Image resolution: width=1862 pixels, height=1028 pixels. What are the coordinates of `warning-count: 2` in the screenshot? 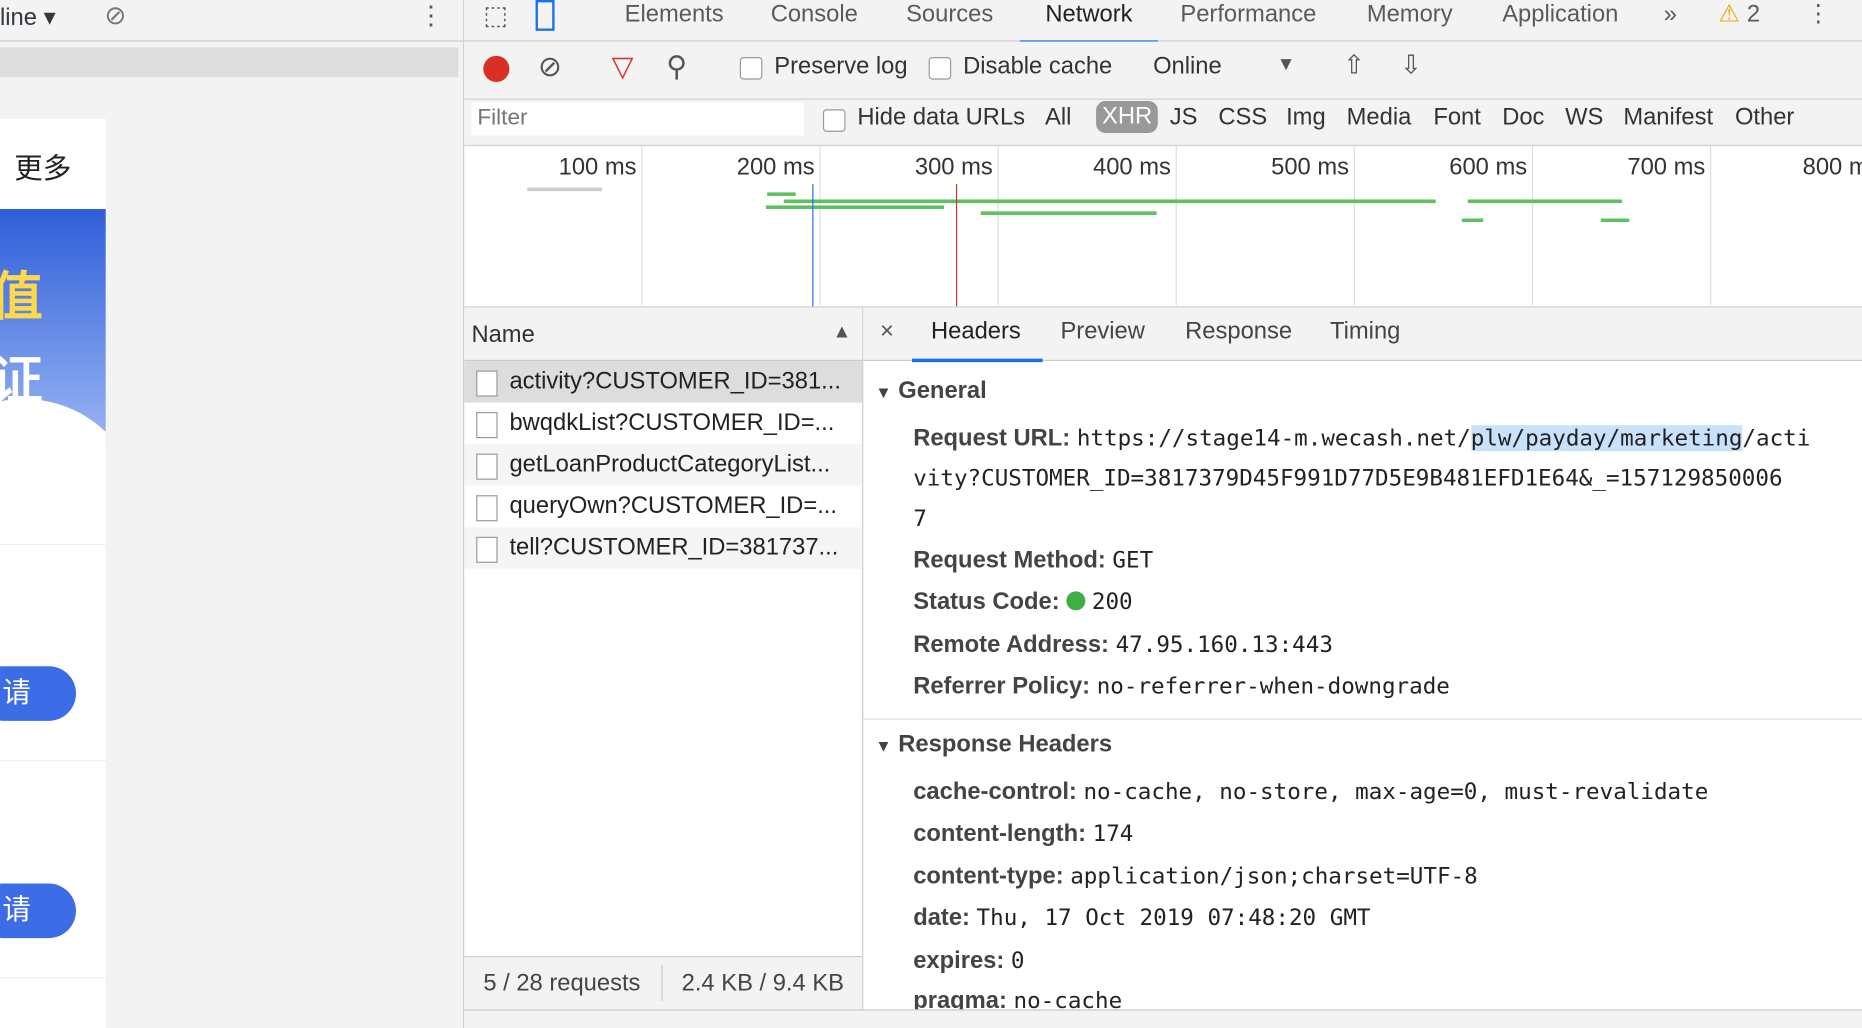 It's located at (1753, 20).